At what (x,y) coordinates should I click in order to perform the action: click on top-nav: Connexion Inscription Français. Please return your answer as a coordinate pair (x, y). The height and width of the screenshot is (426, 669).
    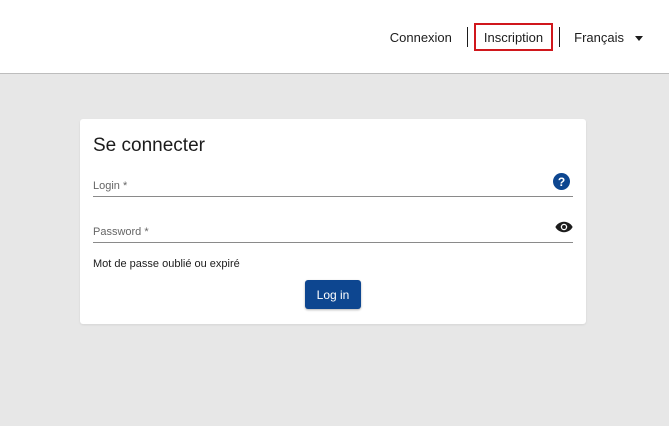
    Looking at the image, I should click on (512, 37).